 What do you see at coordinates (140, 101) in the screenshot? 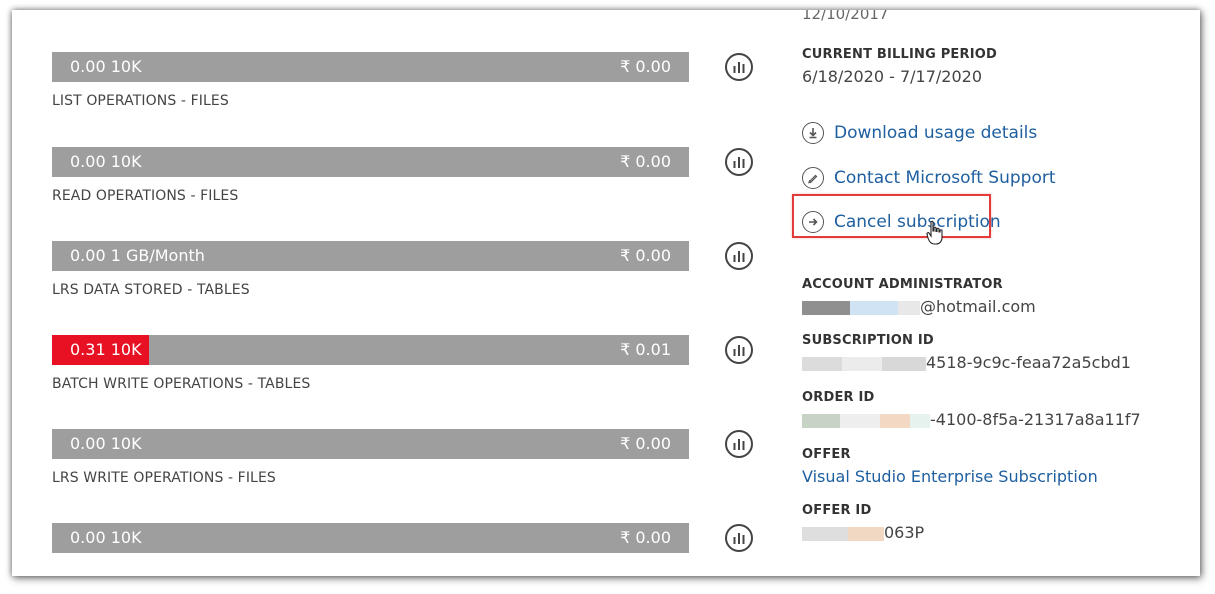
I see `usage-label: LIST OPERATIONS - FILES` at bounding box center [140, 101].